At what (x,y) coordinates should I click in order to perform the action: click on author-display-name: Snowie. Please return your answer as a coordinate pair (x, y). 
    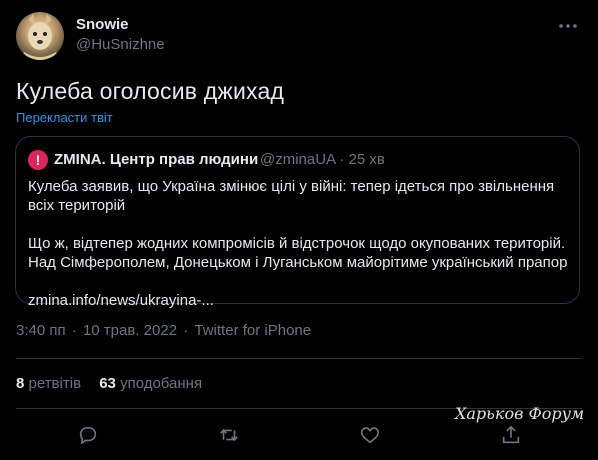
    Looking at the image, I should click on (102, 24).